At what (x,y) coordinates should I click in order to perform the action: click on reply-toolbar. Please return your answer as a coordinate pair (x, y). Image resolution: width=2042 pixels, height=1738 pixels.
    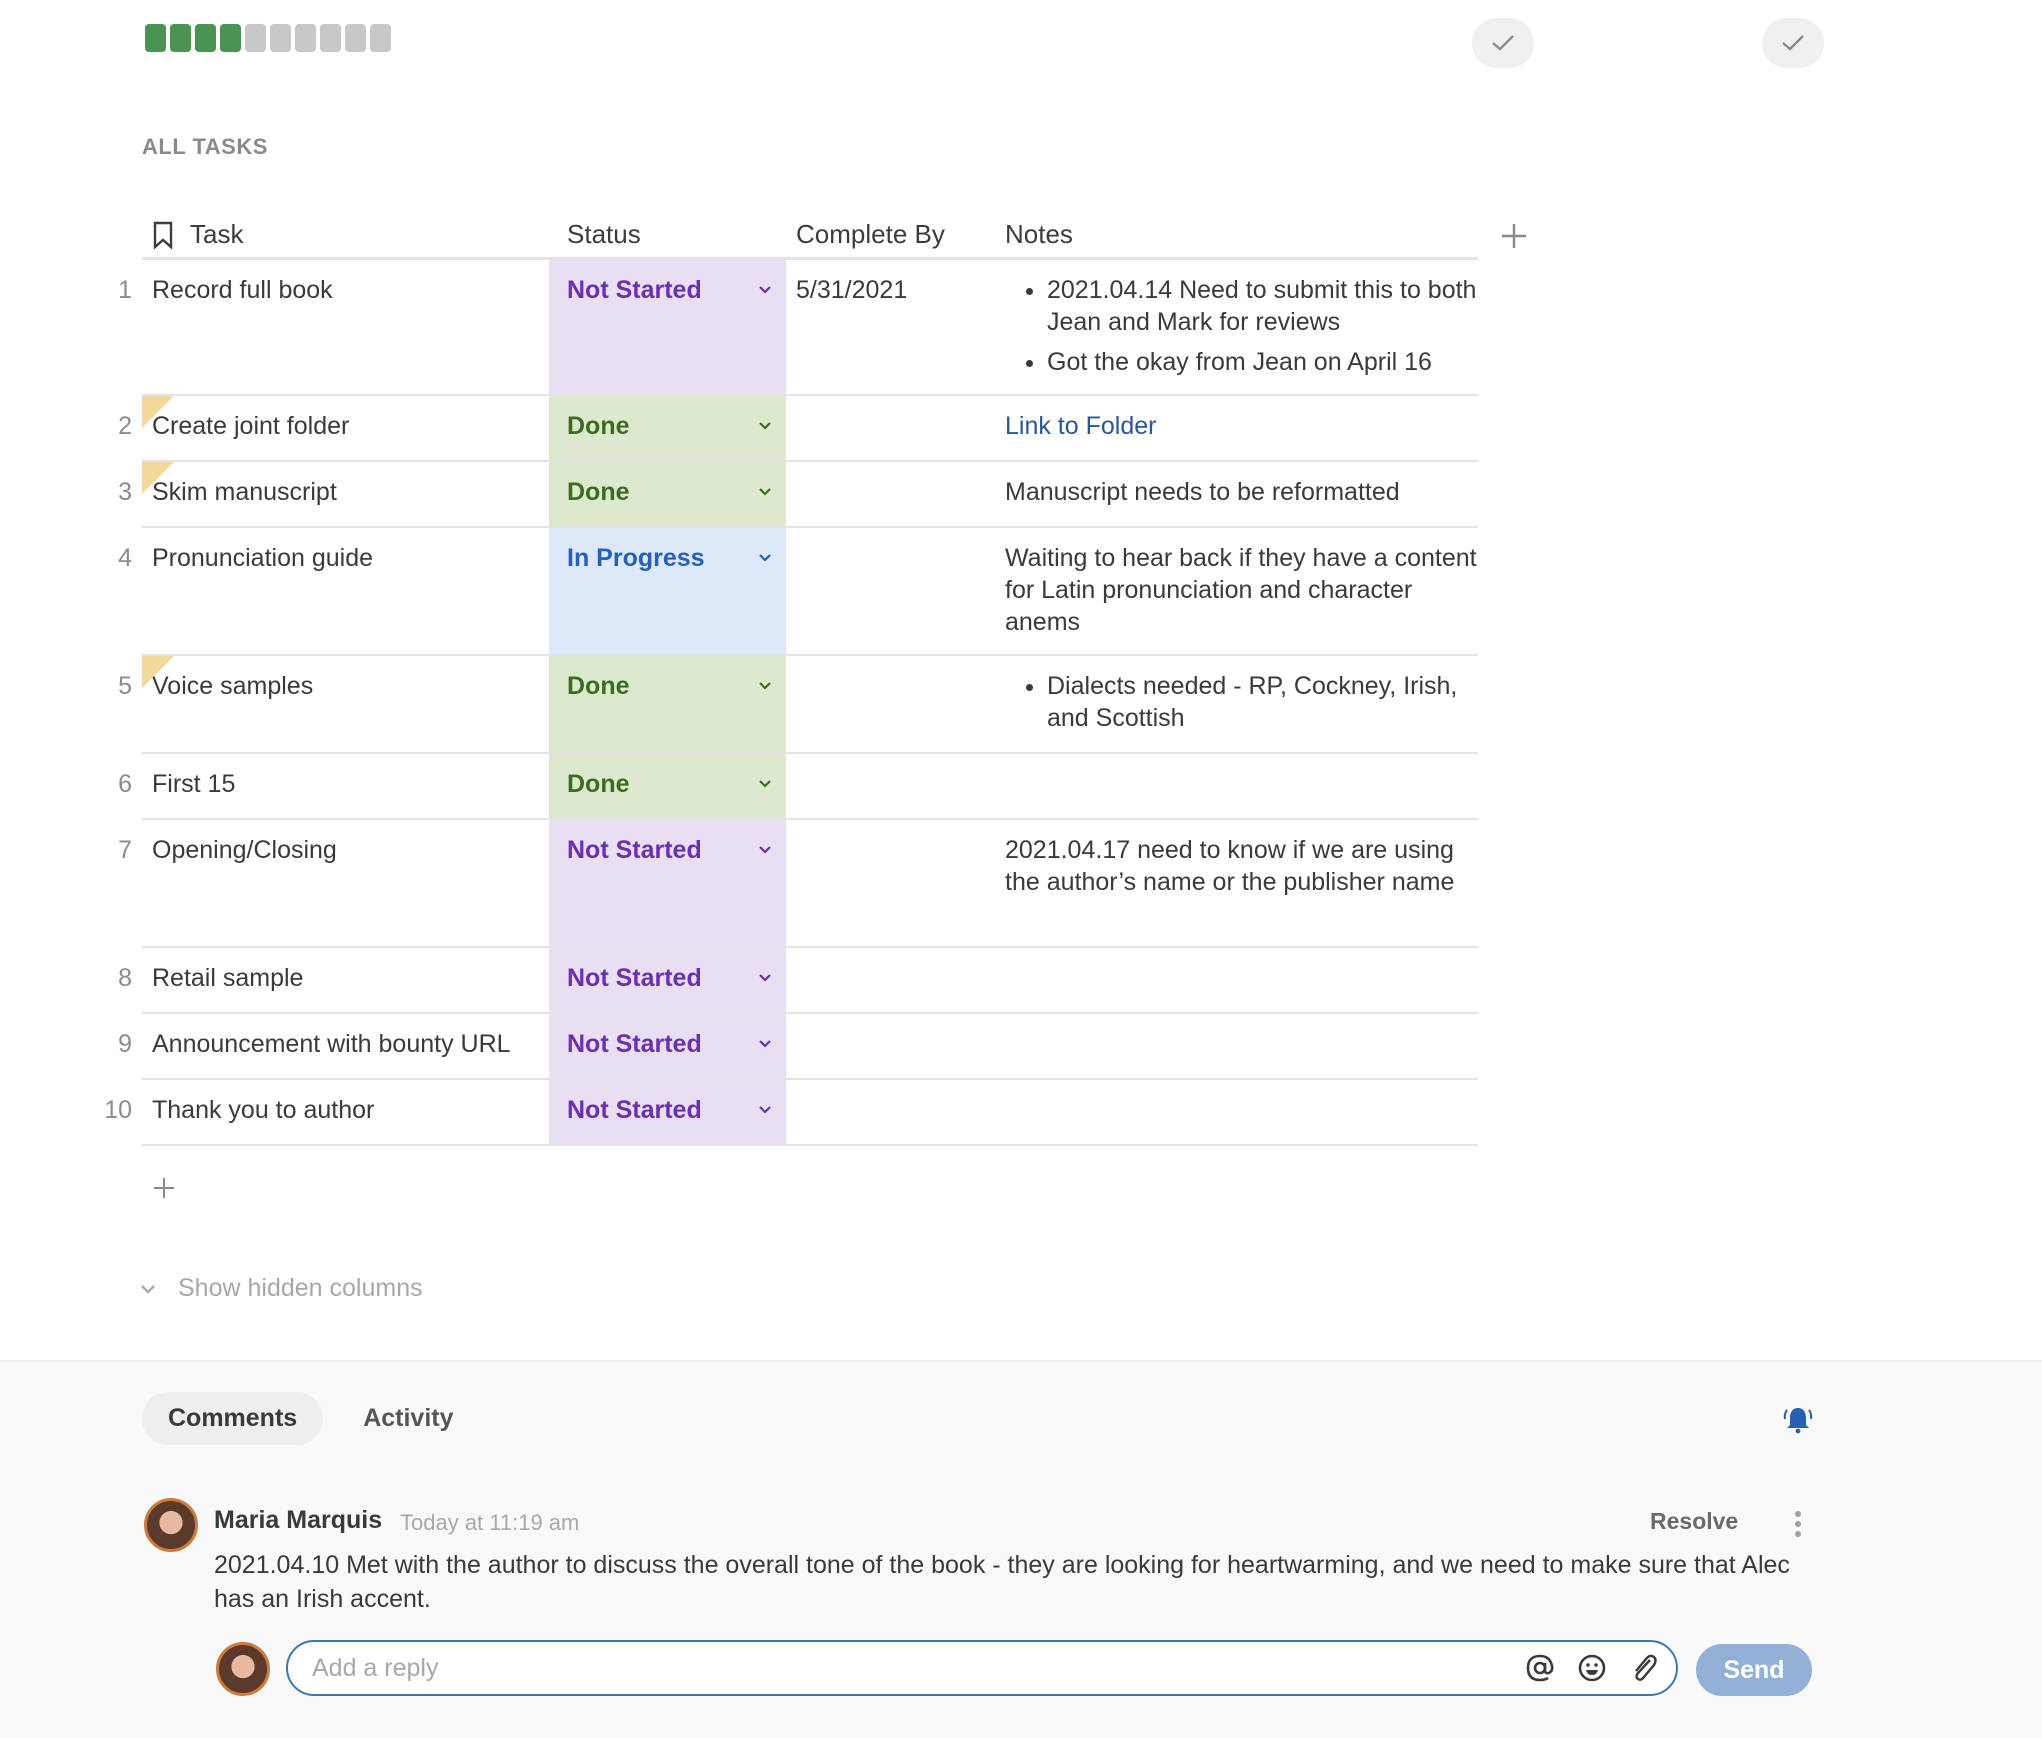
    Looking at the image, I should click on (1592, 1668).